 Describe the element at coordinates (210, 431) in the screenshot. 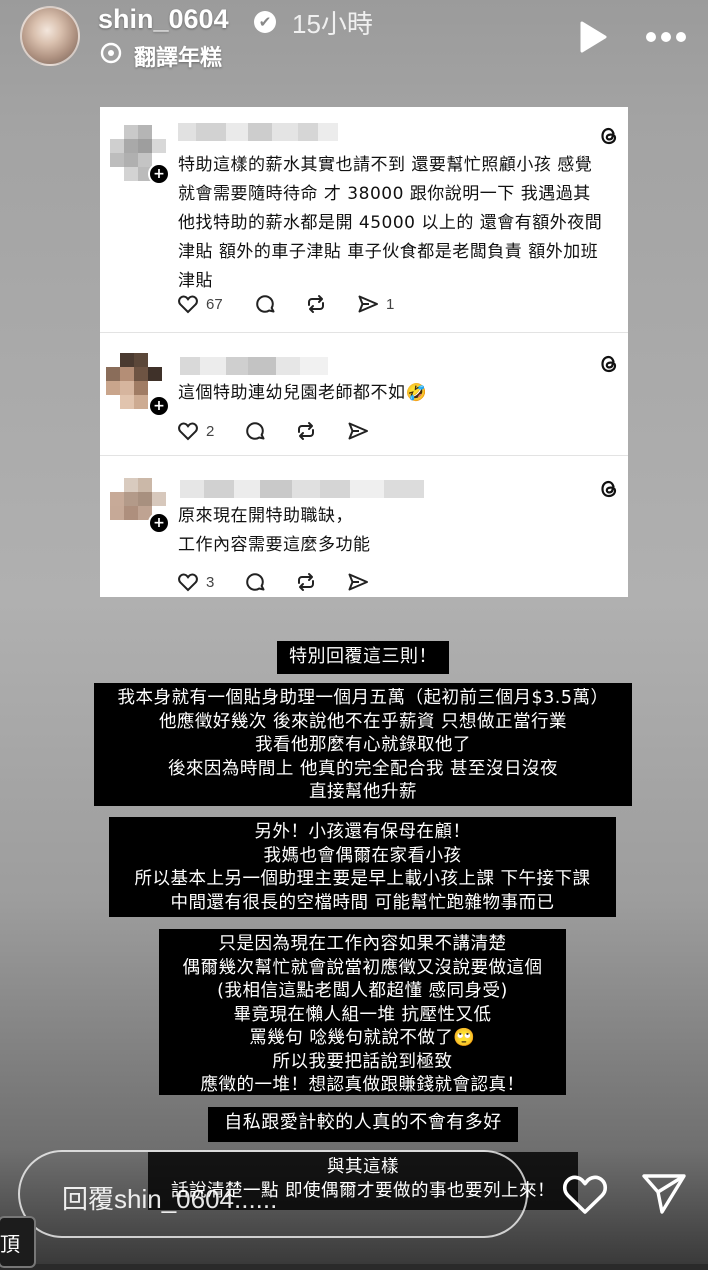

I see `like-count: 2` at that location.